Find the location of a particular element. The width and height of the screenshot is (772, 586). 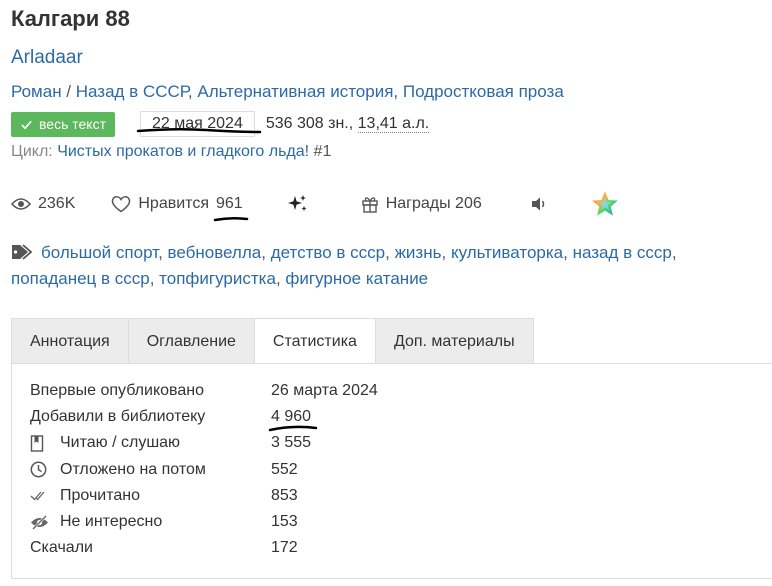

awards-button: Награды 206 is located at coordinates (421, 204).